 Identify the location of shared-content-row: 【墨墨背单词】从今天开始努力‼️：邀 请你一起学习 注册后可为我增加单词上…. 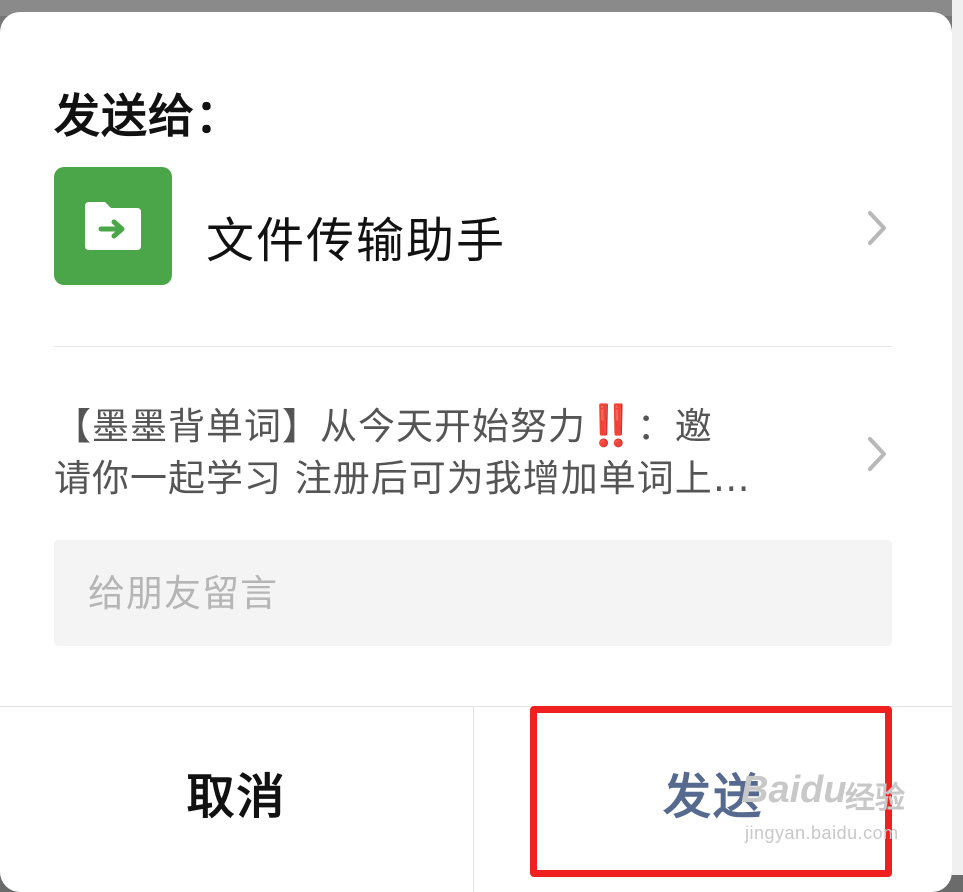
(473, 450).